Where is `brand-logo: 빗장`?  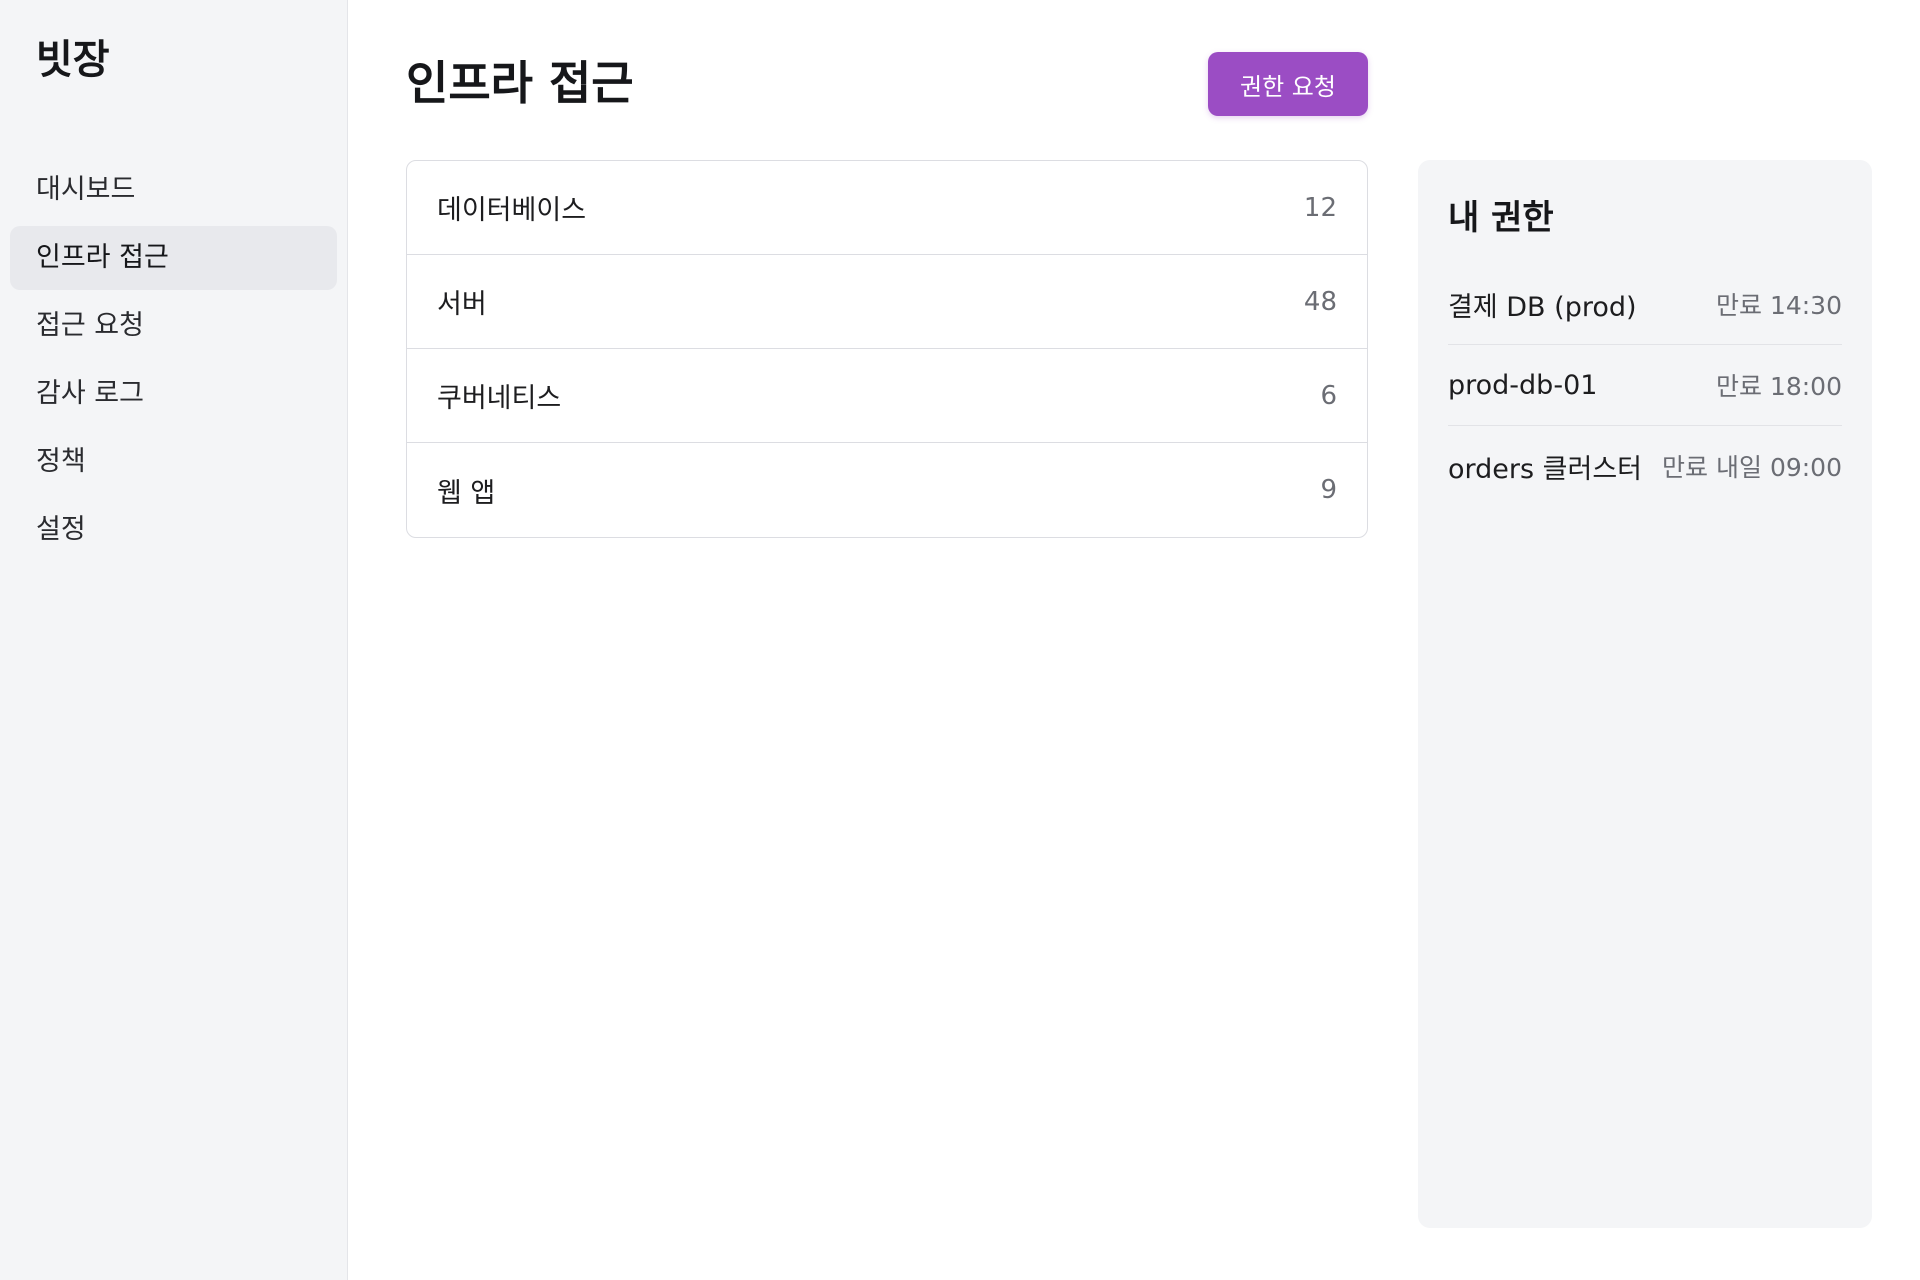
brand-logo: 빗장 is located at coordinates (73, 60).